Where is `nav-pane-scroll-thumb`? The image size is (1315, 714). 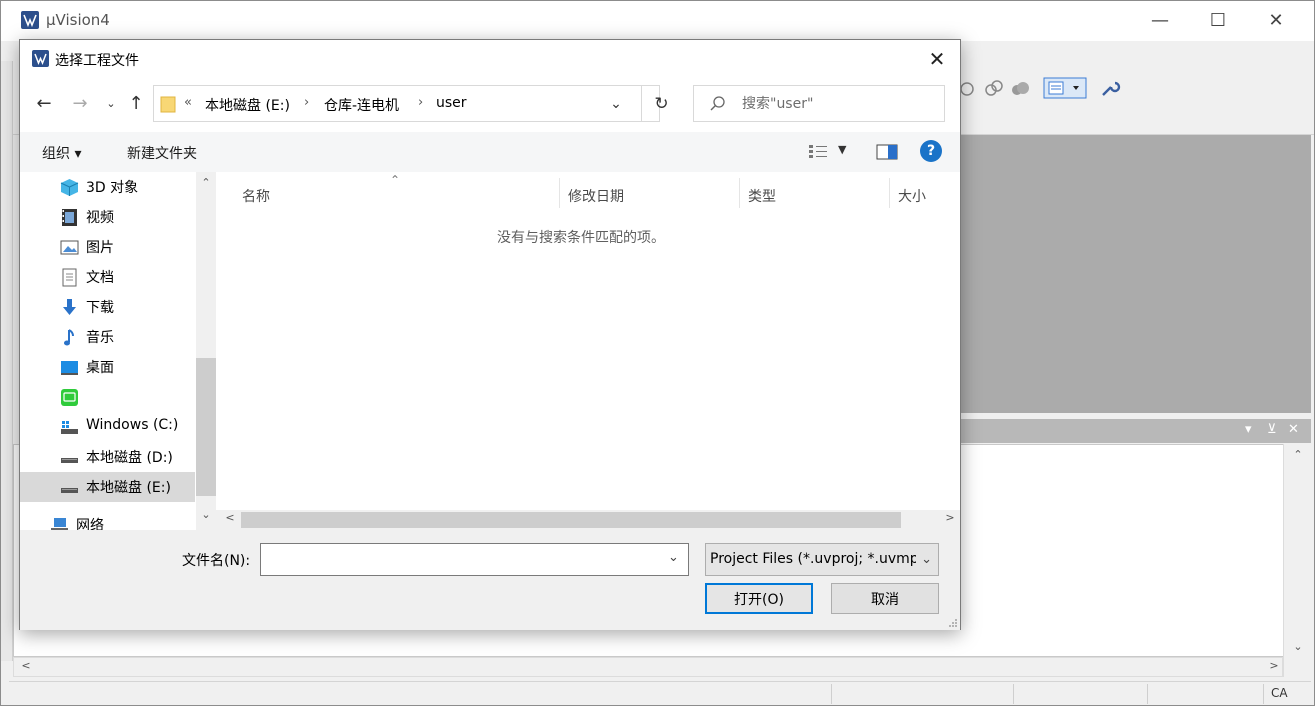
nav-pane-scroll-thumb is located at coordinates (206, 427).